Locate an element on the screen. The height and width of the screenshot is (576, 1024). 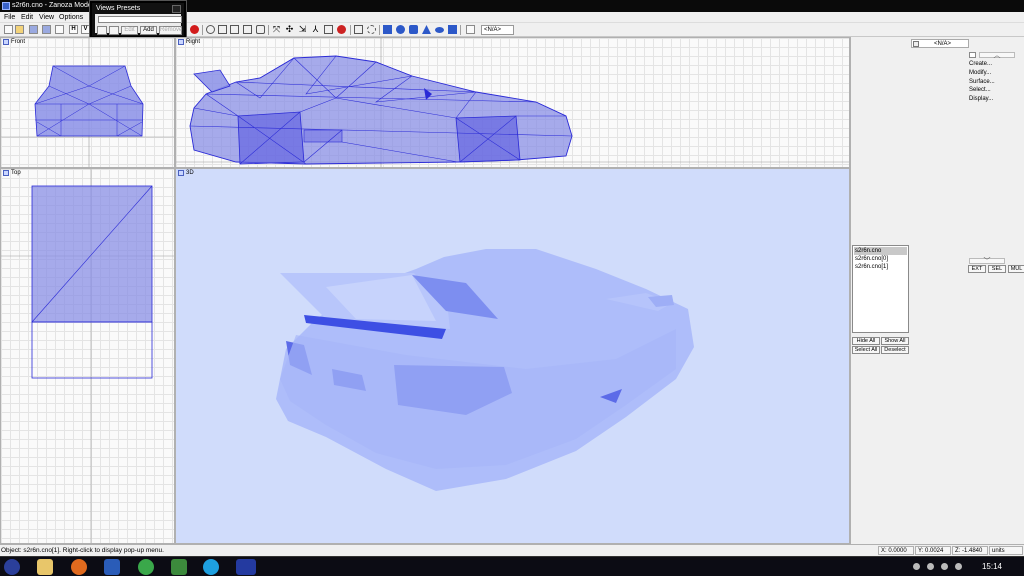
front-viewport: Front is located at coordinates (87, 102).